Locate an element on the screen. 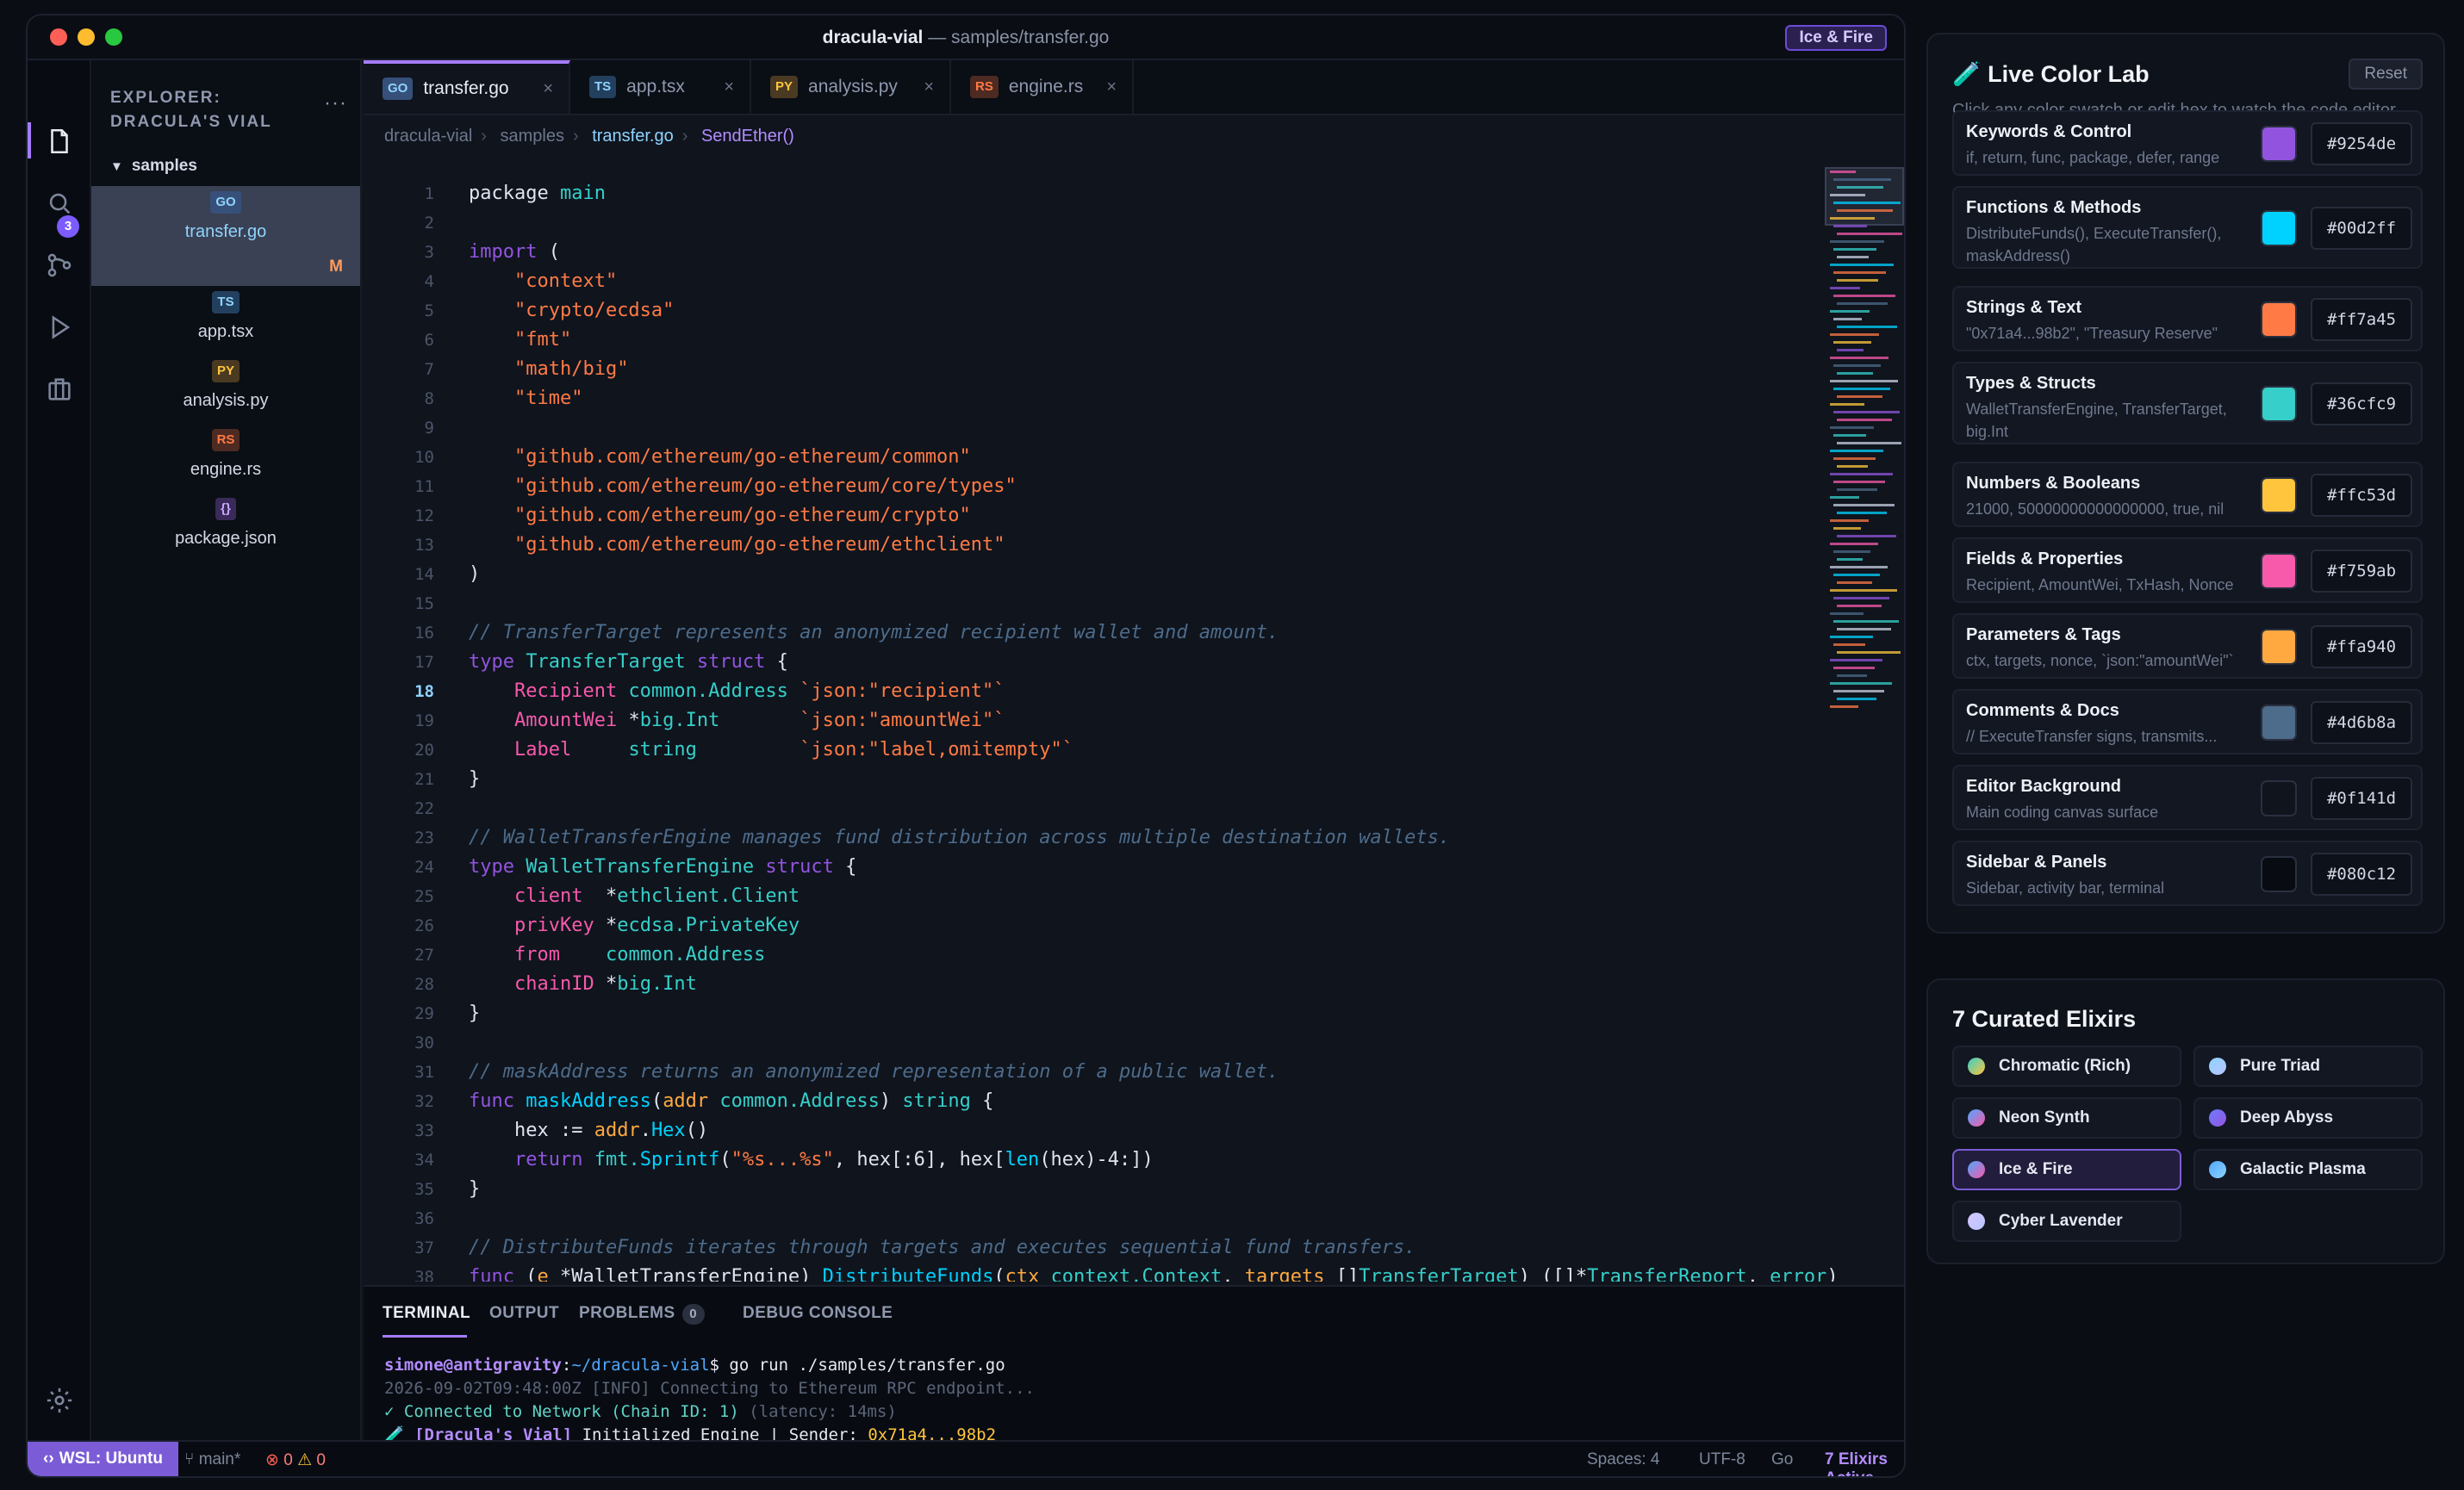 This screenshot has height=1490, width=2464. encoding-indicator: UTF-8 is located at coordinates (1722, 1459).